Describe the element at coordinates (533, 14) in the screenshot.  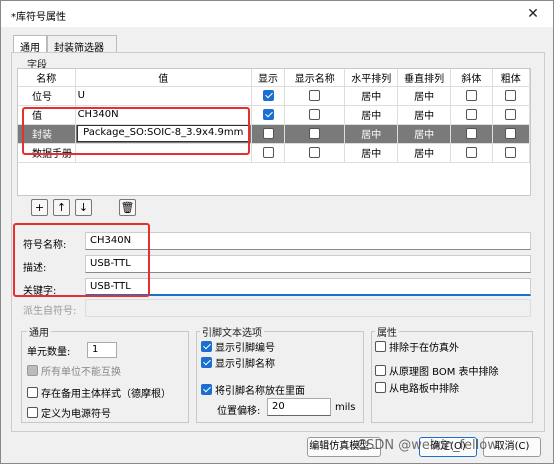
I see `close-icon: ✕` at that location.